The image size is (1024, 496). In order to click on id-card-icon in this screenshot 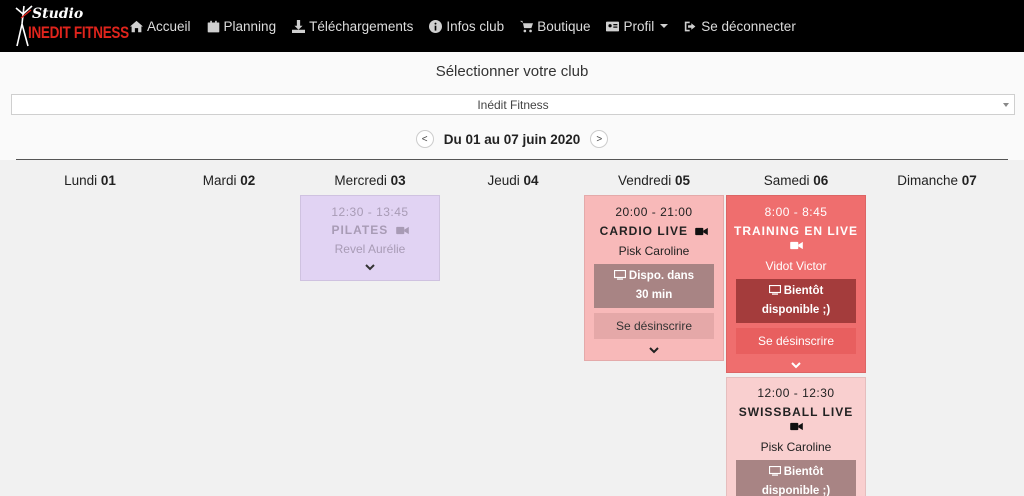, I will do `click(613, 26)`.